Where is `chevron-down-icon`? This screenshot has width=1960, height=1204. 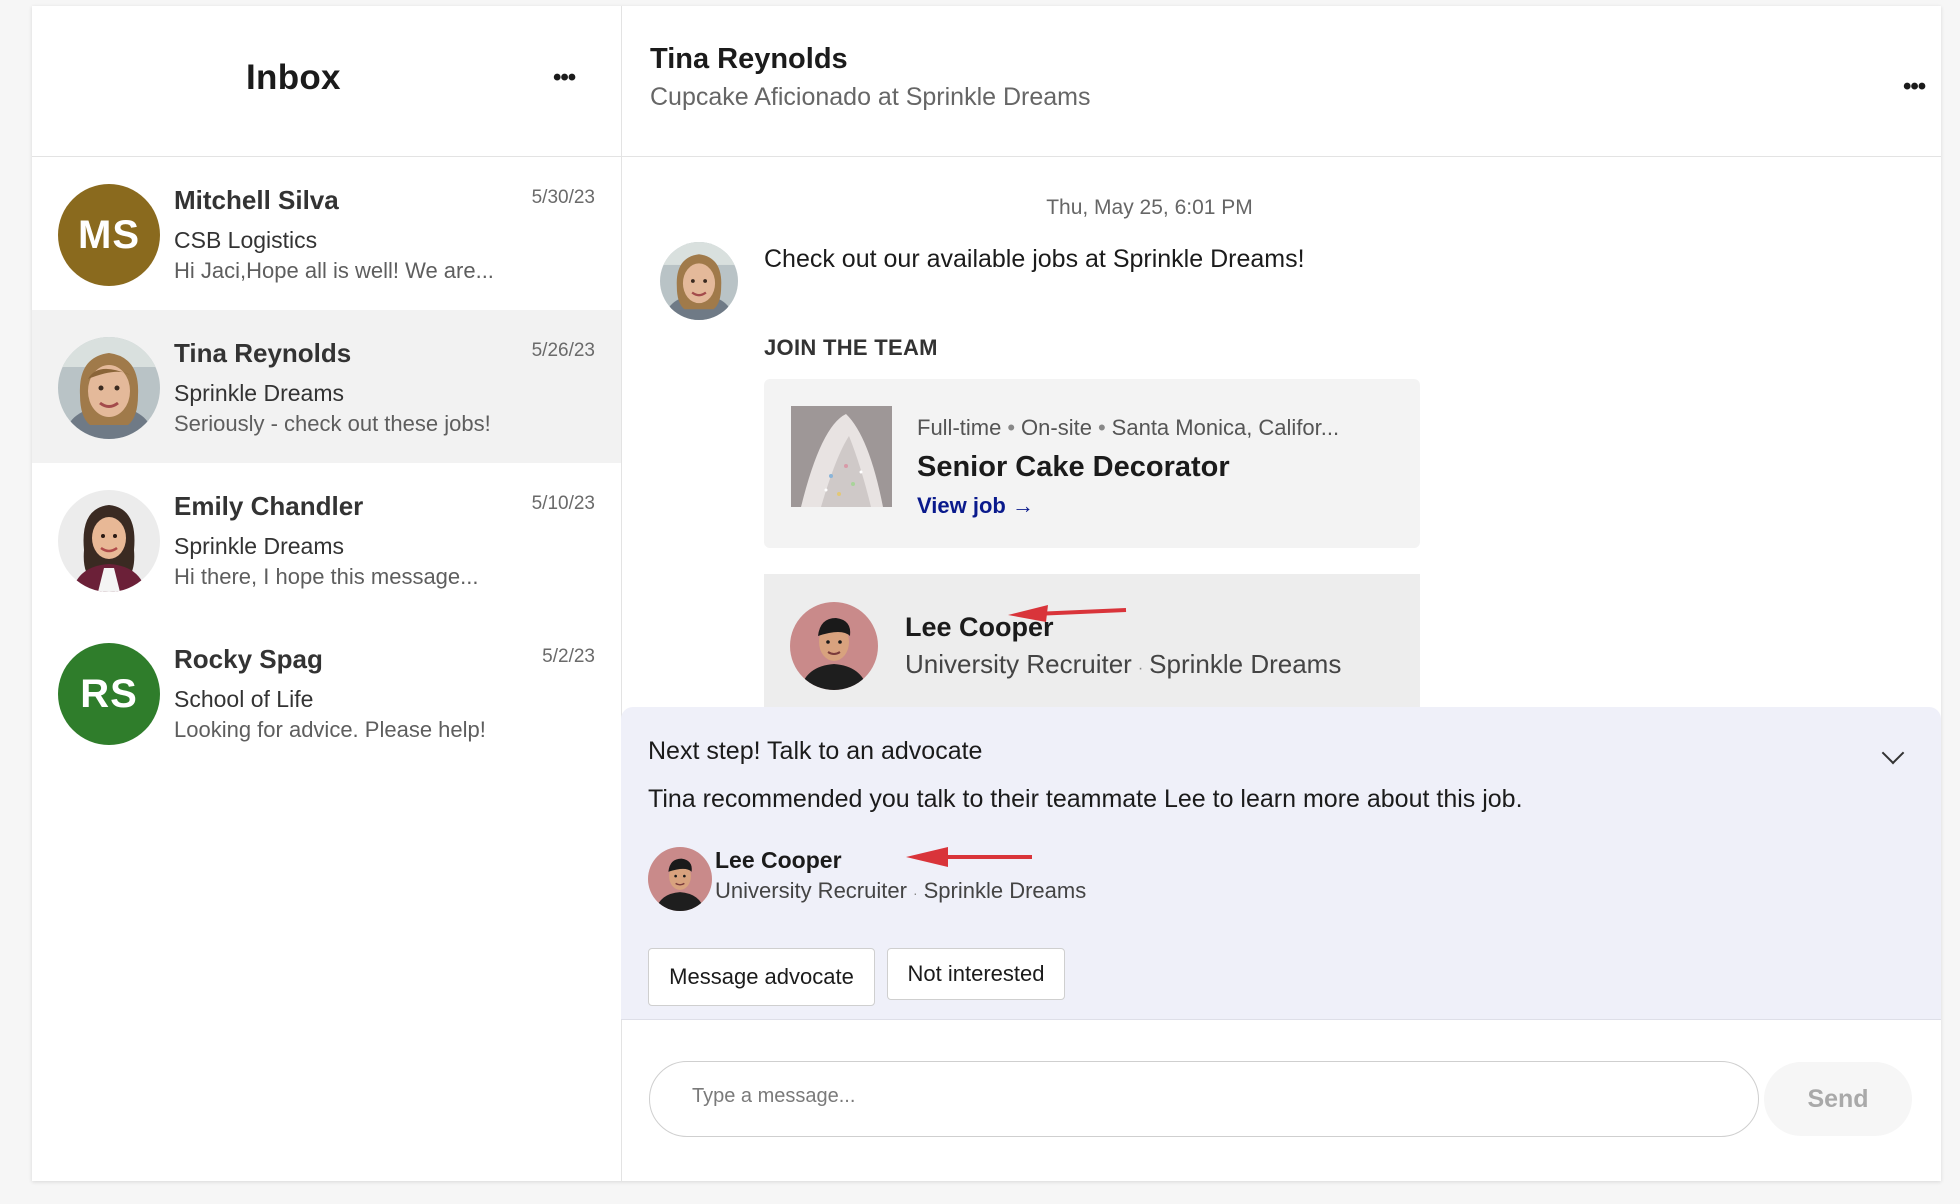
chevron-down-icon is located at coordinates (1893, 753).